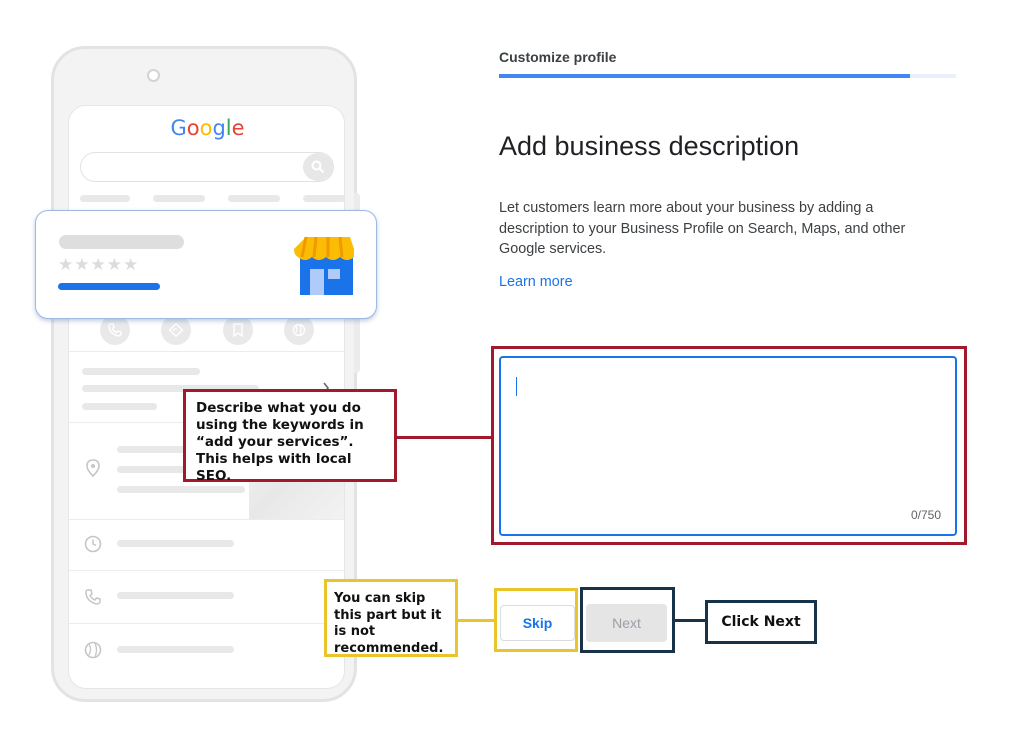 The width and height of the screenshot is (1013, 746). Describe the element at coordinates (219, 128) in the screenshot. I see `google-logo-letter: g` at that location.